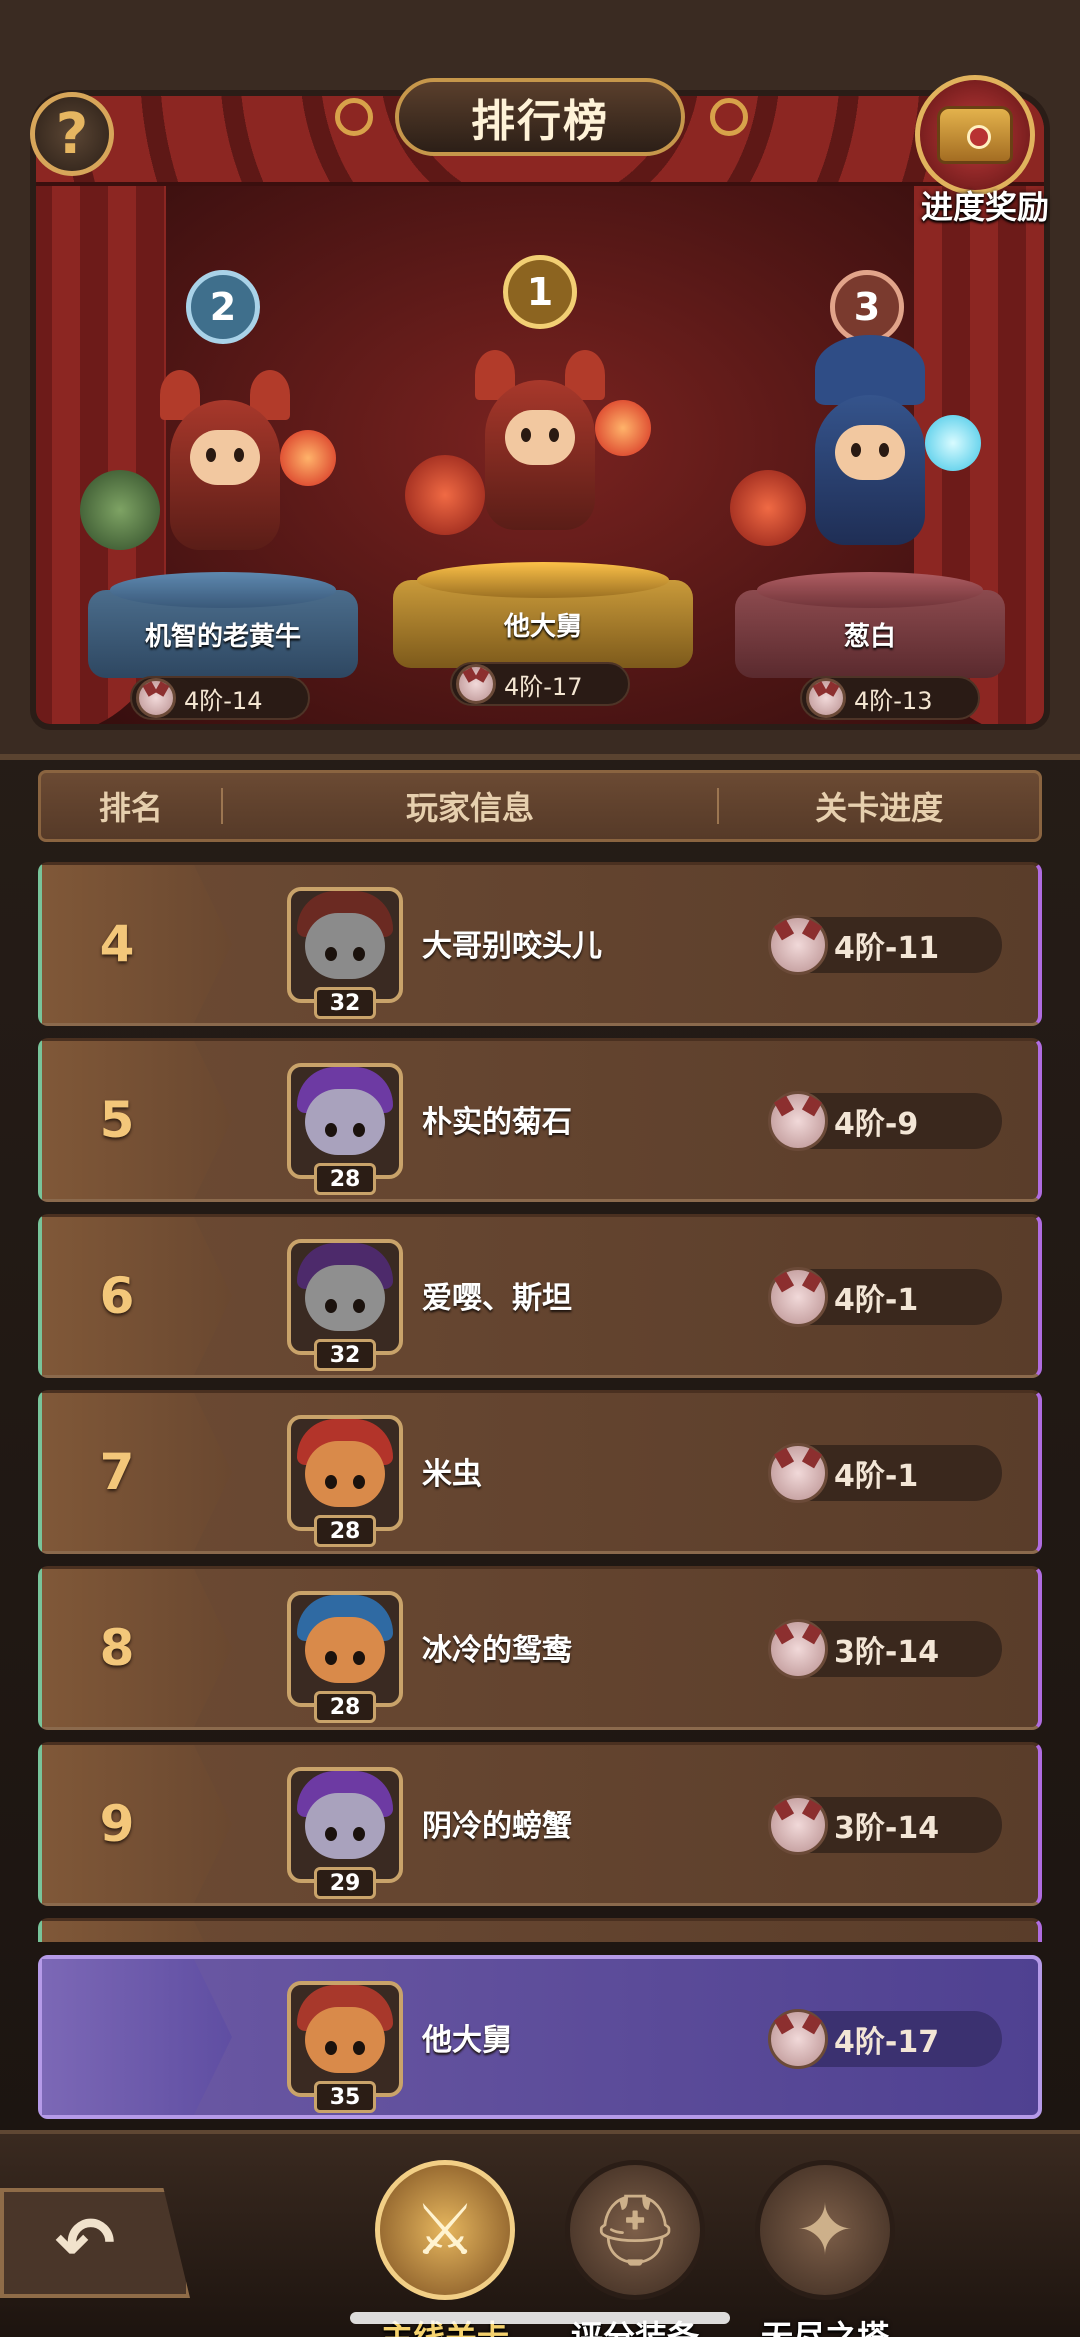  I want to click on podium-name-plate: 他大舅, so click(543, 624).